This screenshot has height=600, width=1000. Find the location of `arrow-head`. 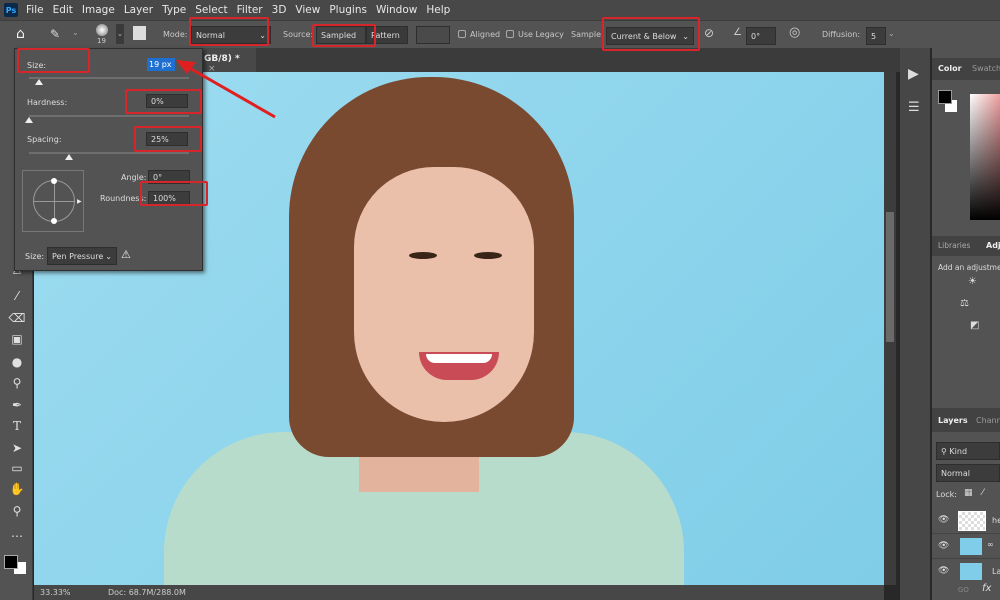

arrow-head is located at coordinates (186, 67).